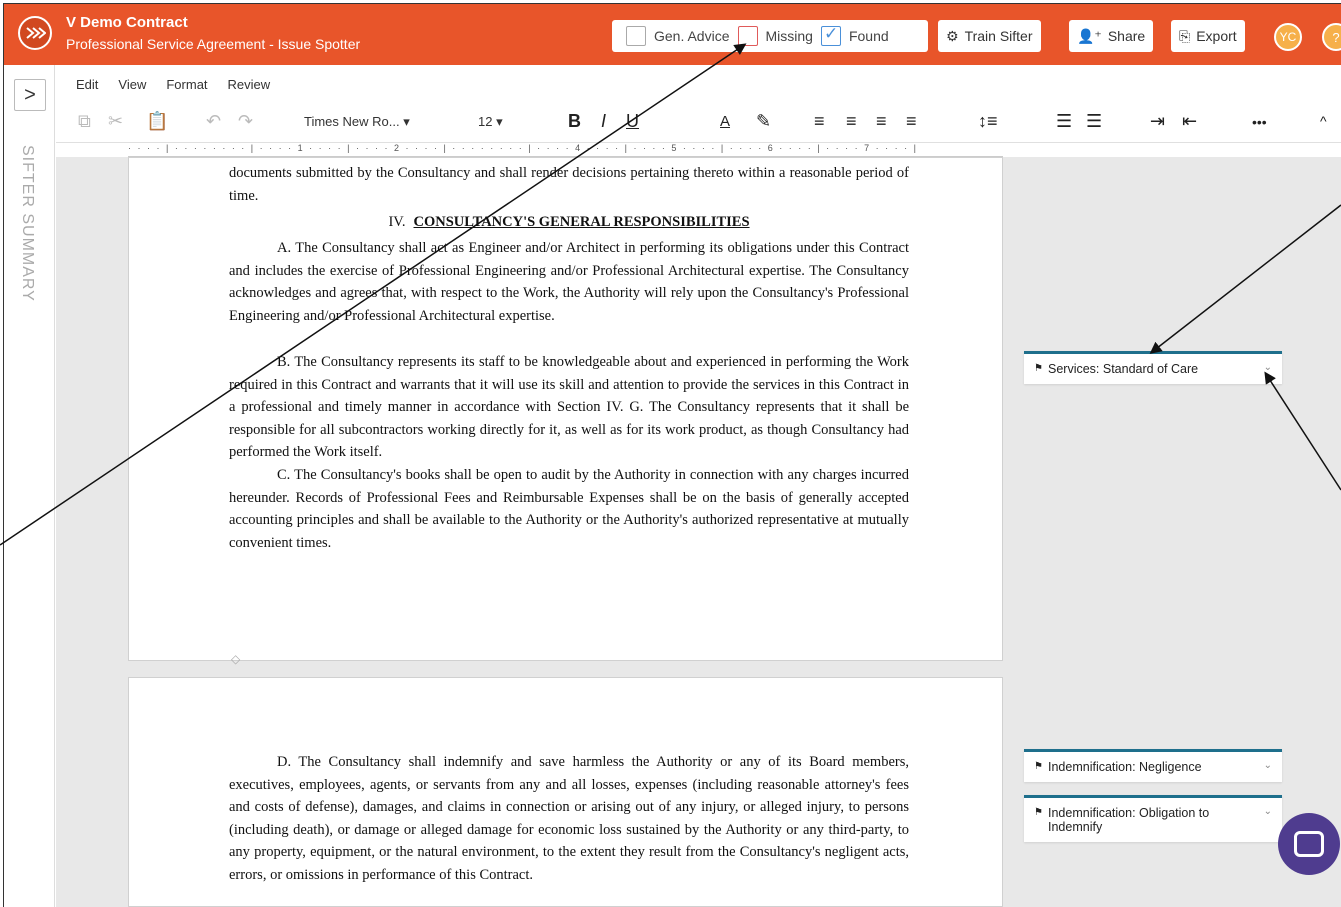  What do you see at coordinates (245, 121) in the screenshot?
I see `redo-icon: ↷` at bounding box center [245, 121].